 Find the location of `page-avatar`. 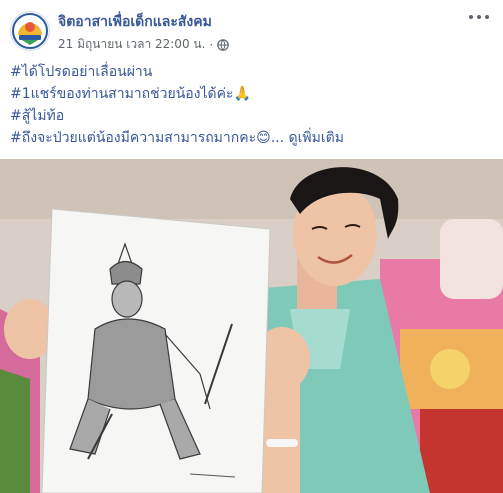

page-avatar is located at coordinates (30, 31).